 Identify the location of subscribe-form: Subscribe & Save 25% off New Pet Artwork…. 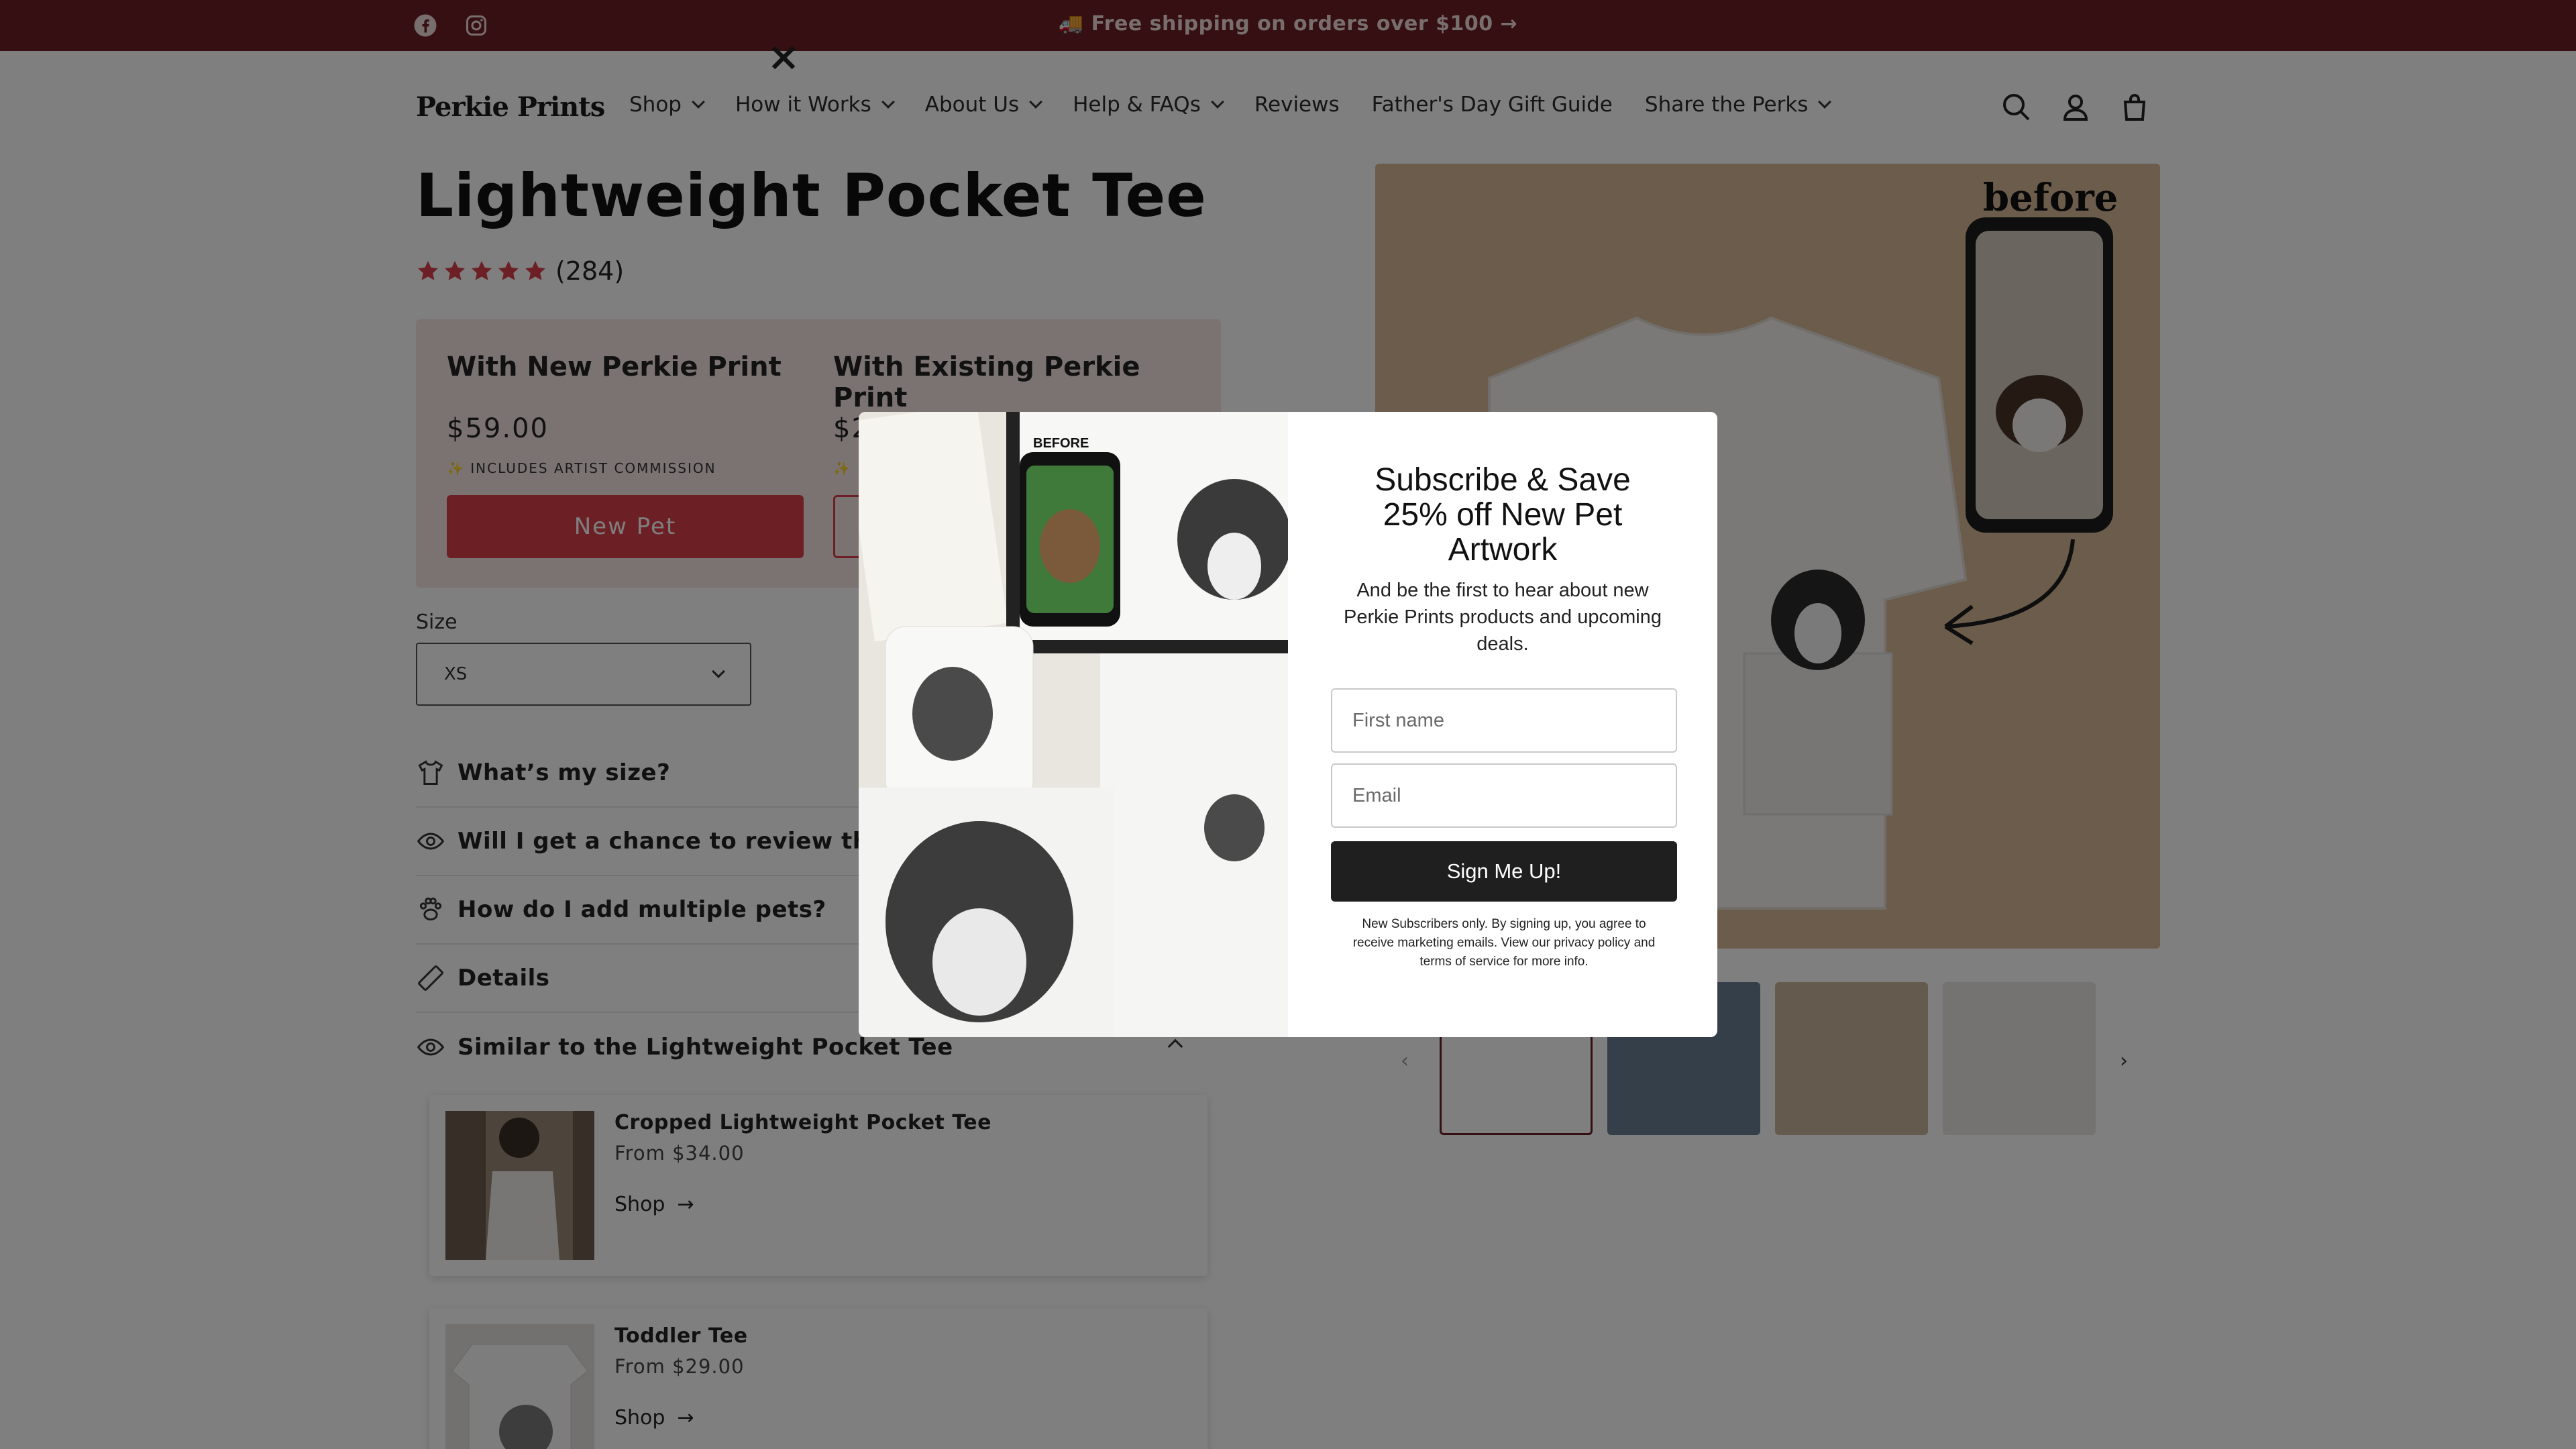
(1502, 724).